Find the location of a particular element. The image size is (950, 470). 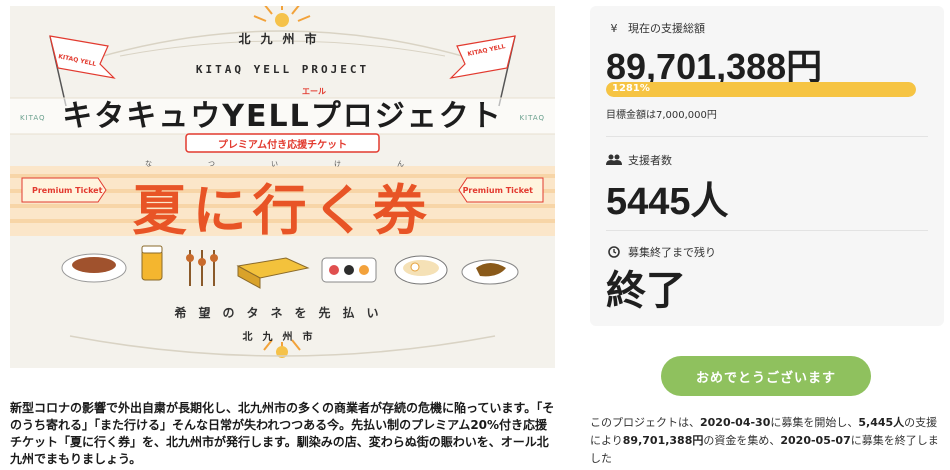

banner-project-title: キタキュウYELLプロジェクト is located at coordinates (282, 116).